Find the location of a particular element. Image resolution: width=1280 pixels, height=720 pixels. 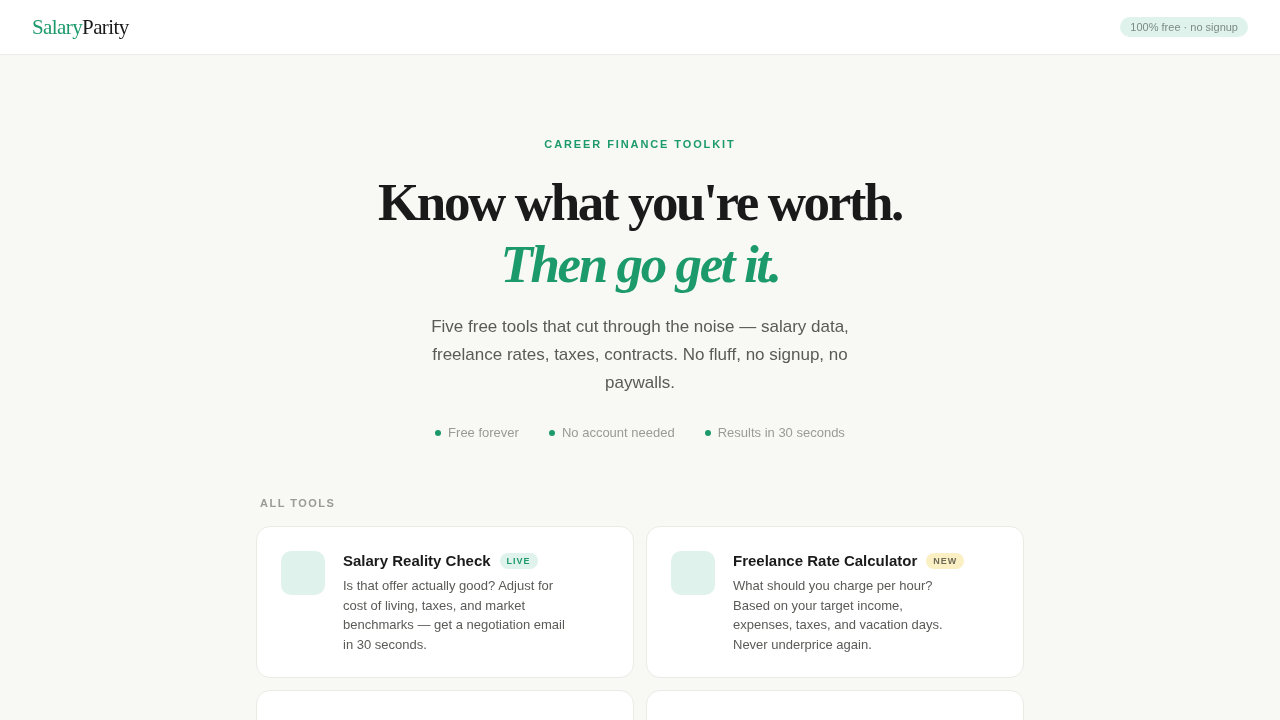

section-label: ALL TOOLS is located at coordinates (298, 503).